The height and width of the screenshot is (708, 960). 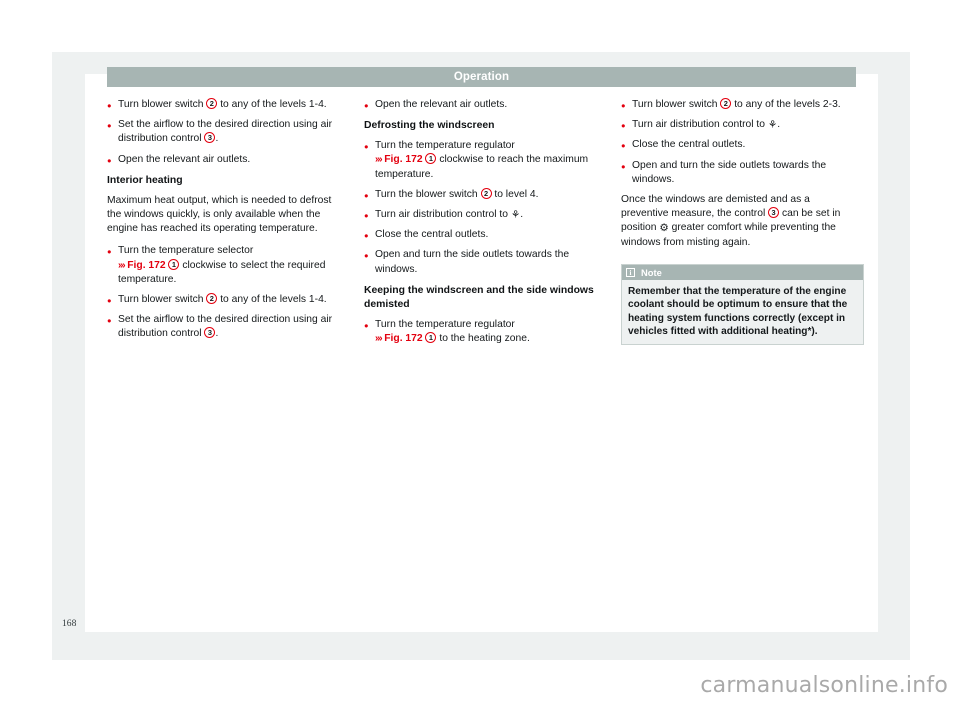 What do you see at coordinates (429, 126) in the screenshot?
I see `section-heading: Defrosting the windscreen` at bounding box center [429, 126].